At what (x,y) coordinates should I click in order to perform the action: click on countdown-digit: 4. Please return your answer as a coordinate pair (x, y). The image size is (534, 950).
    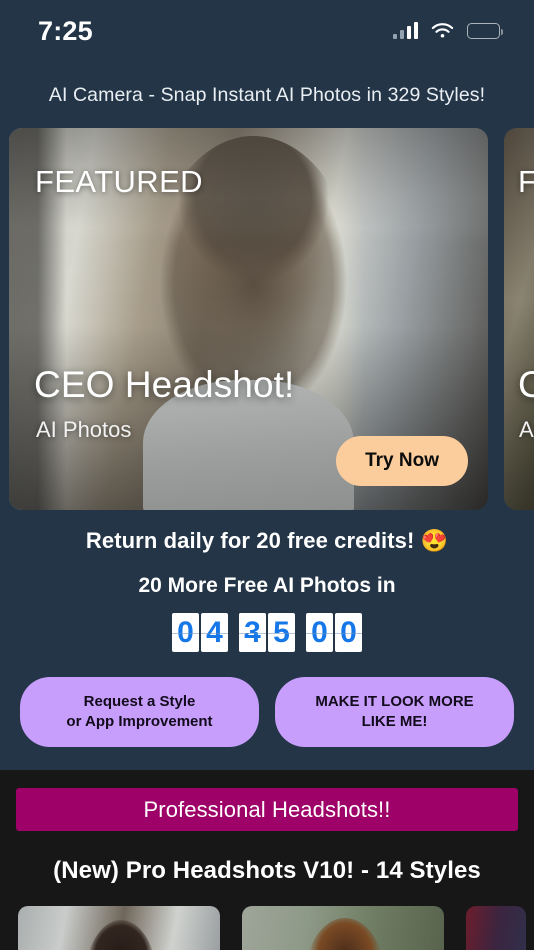
    Looking at the image, I should click on (214, 632).